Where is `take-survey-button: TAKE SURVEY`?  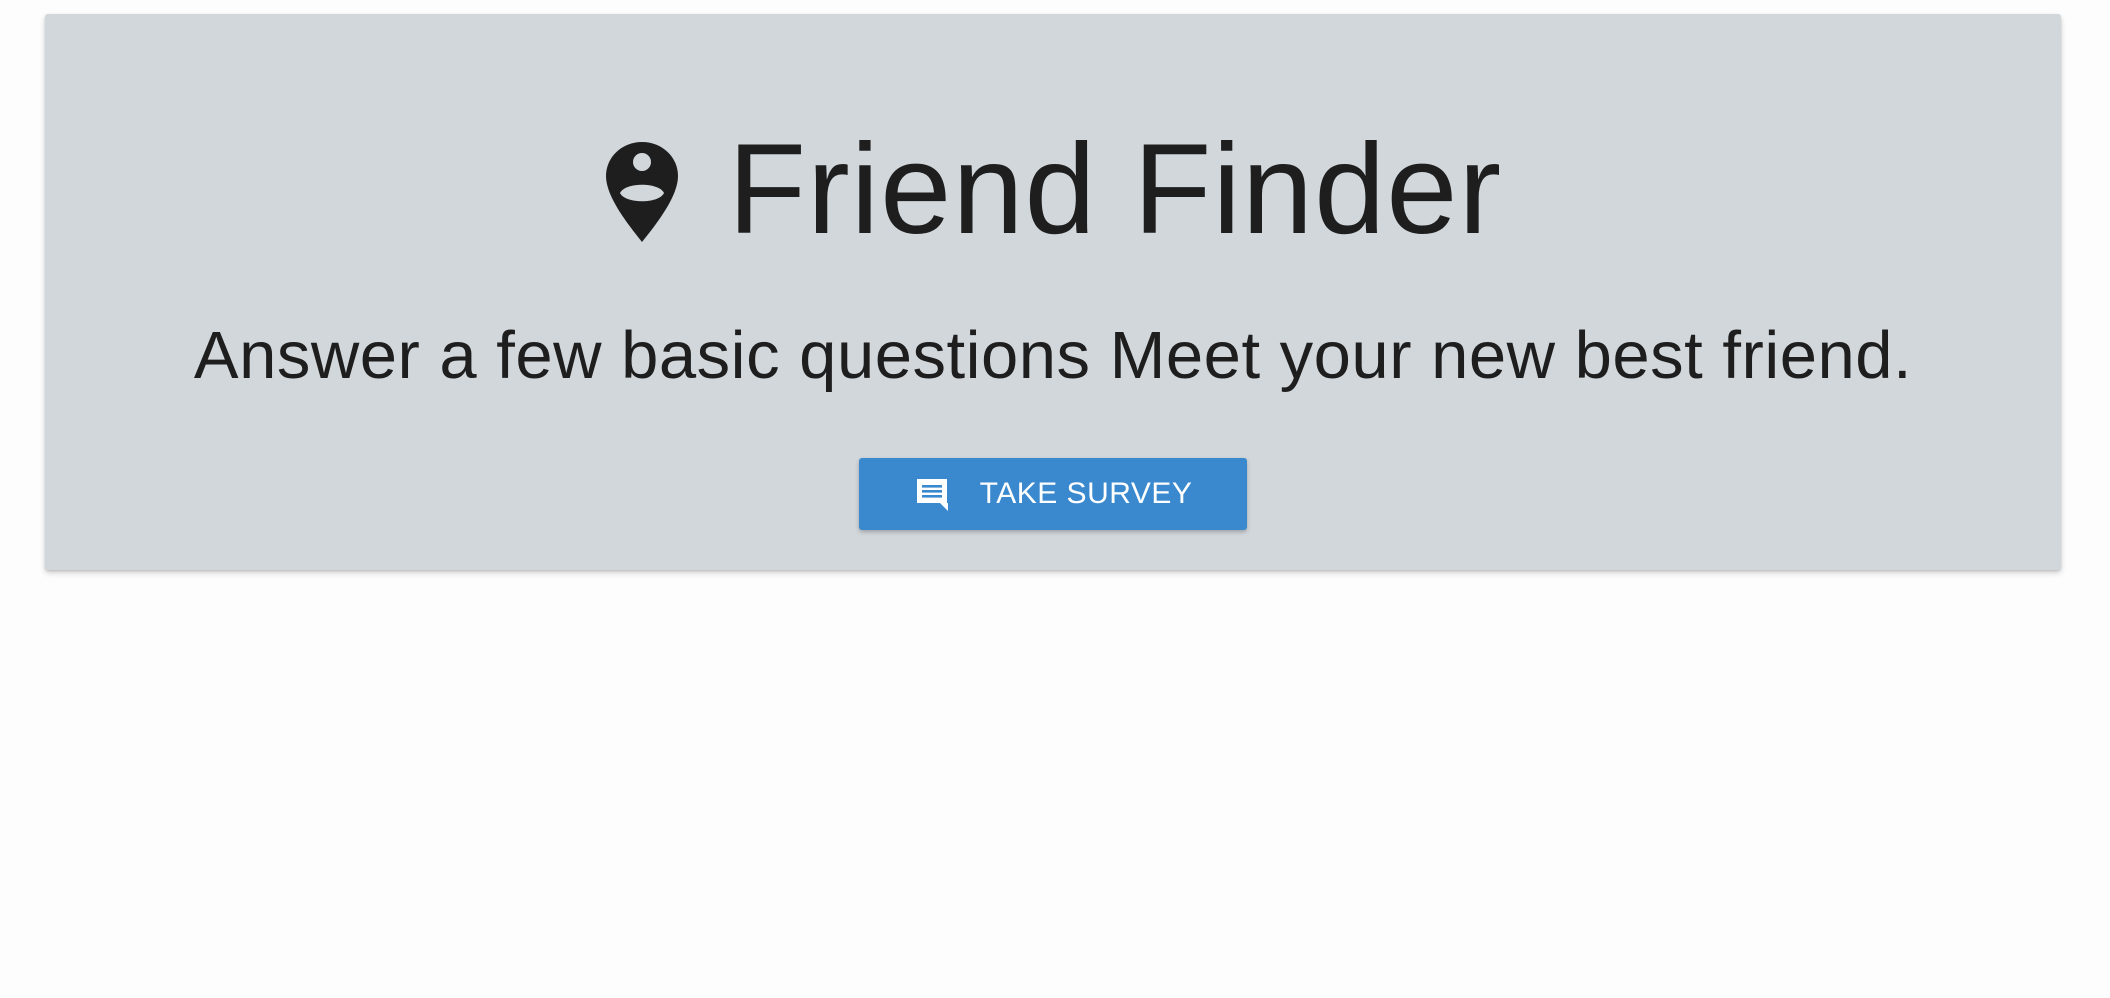
take-survey-button: TAKE SURVEY is located at coordinates (1053, 494).